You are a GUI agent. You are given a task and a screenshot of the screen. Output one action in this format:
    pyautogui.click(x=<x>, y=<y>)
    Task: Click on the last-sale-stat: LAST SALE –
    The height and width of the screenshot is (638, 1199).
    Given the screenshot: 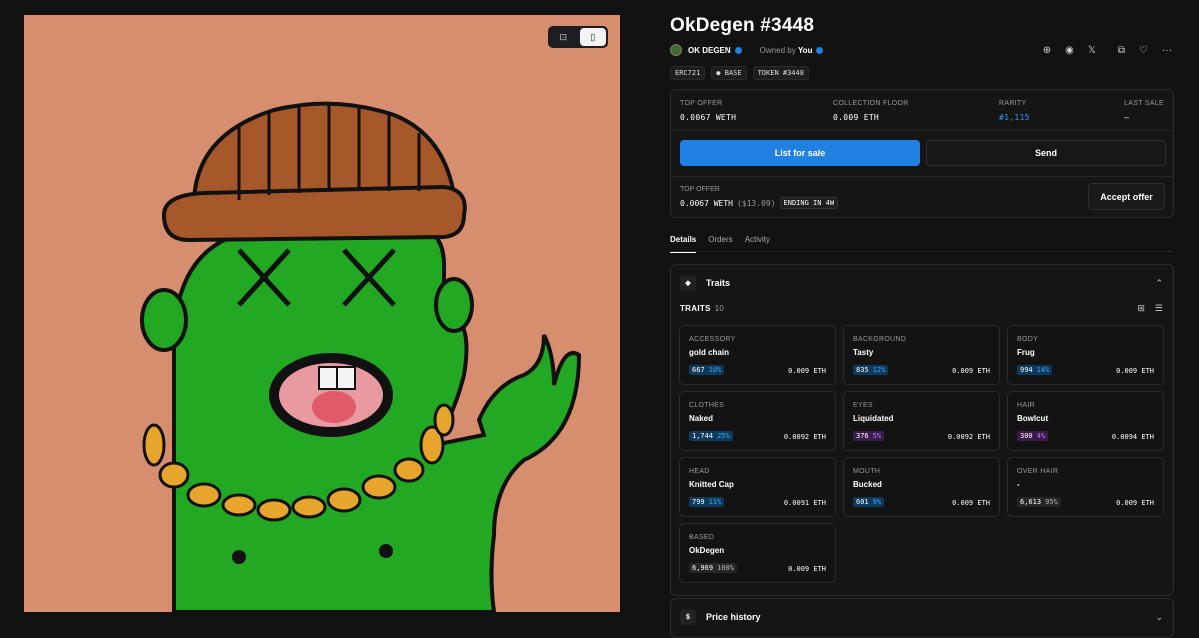 What is the action you would take?
    pyautogui.click(x=1144, y=111)
    